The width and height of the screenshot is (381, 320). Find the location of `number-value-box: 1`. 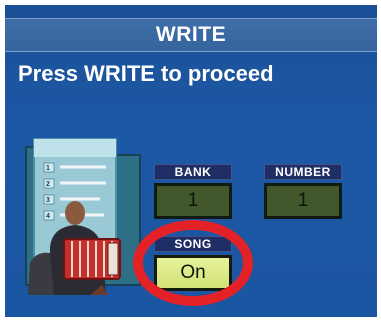

number-value-box: 1 is located at coordinates (303, 201).